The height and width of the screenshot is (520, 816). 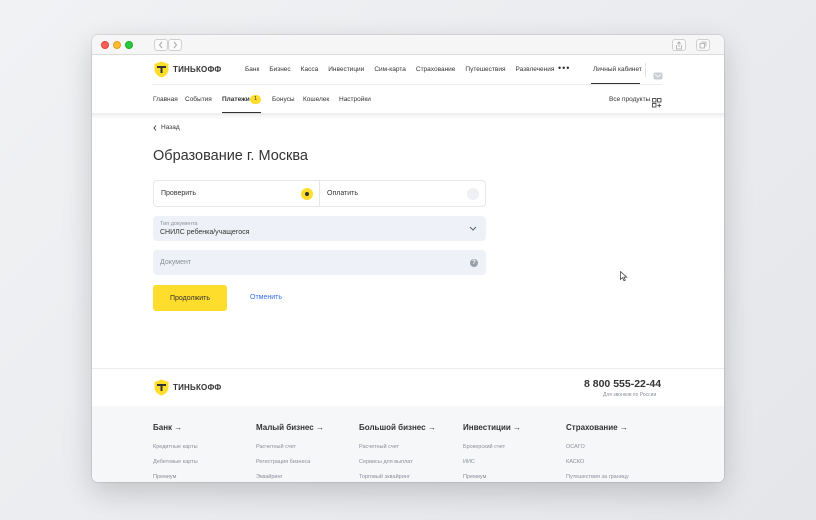 I want to click on share-icon, so click(x=679, y=45).